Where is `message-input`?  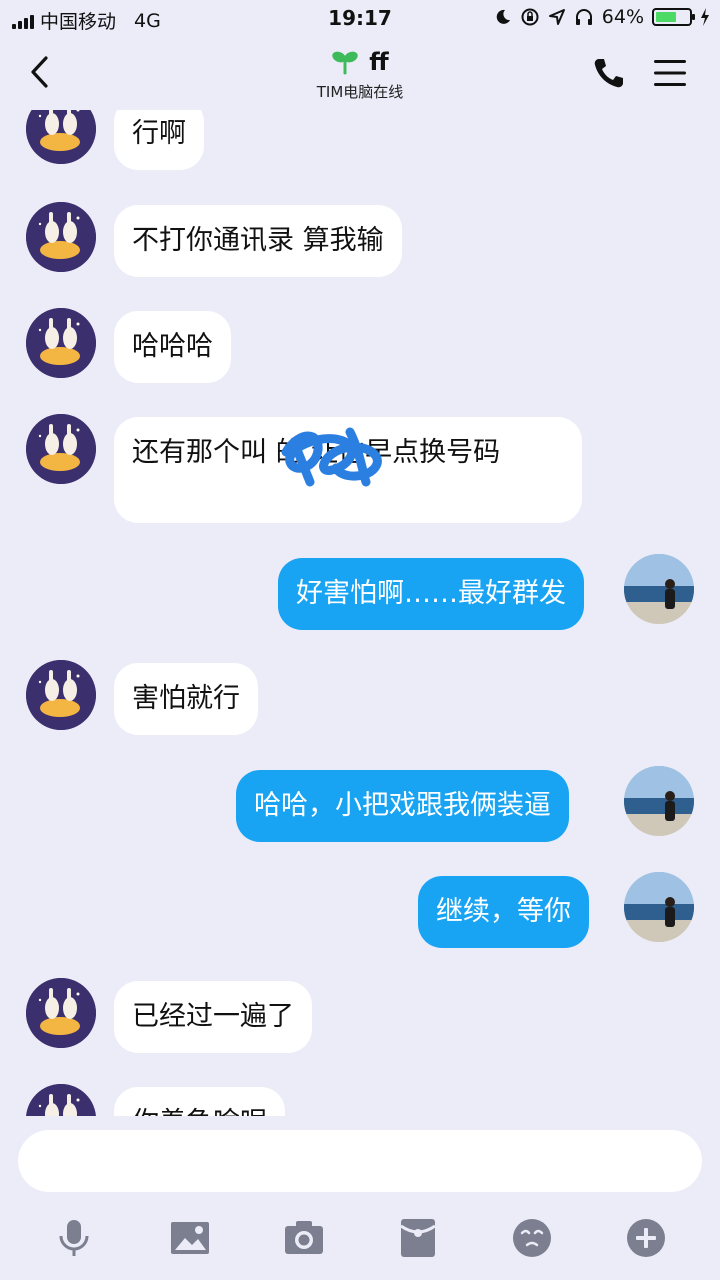
message-input is located at coordinates (360, 1161).